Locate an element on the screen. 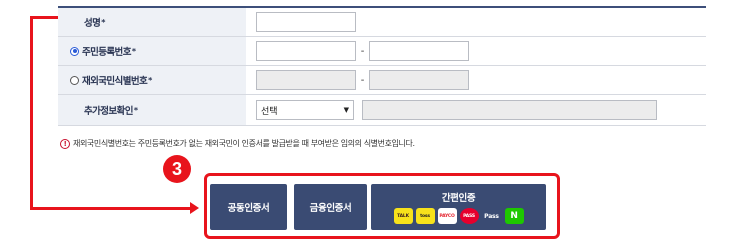  resident-number-front-input is located at coordinates (306, 51).